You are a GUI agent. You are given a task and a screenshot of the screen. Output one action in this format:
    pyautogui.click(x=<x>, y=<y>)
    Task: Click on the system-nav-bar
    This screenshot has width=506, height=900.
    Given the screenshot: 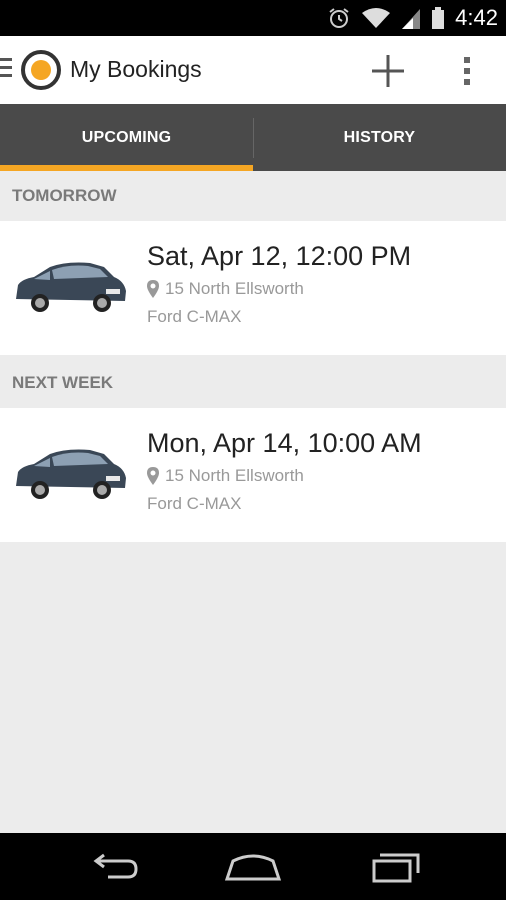 What is the action you would take?
    pyautogui.click(x=253, y=866)
    